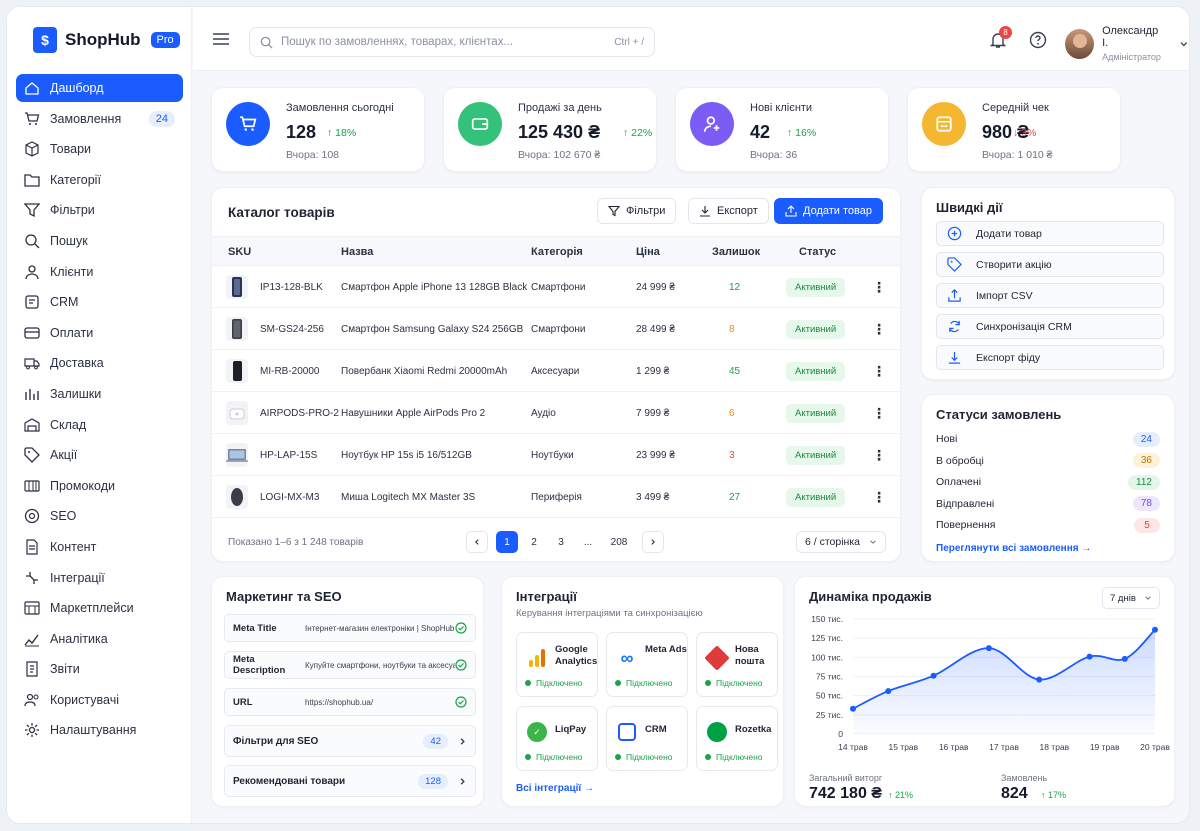  Describe the element at coordinates (817, 252) in the screenshot. I see `column-header: Статус` at that location.